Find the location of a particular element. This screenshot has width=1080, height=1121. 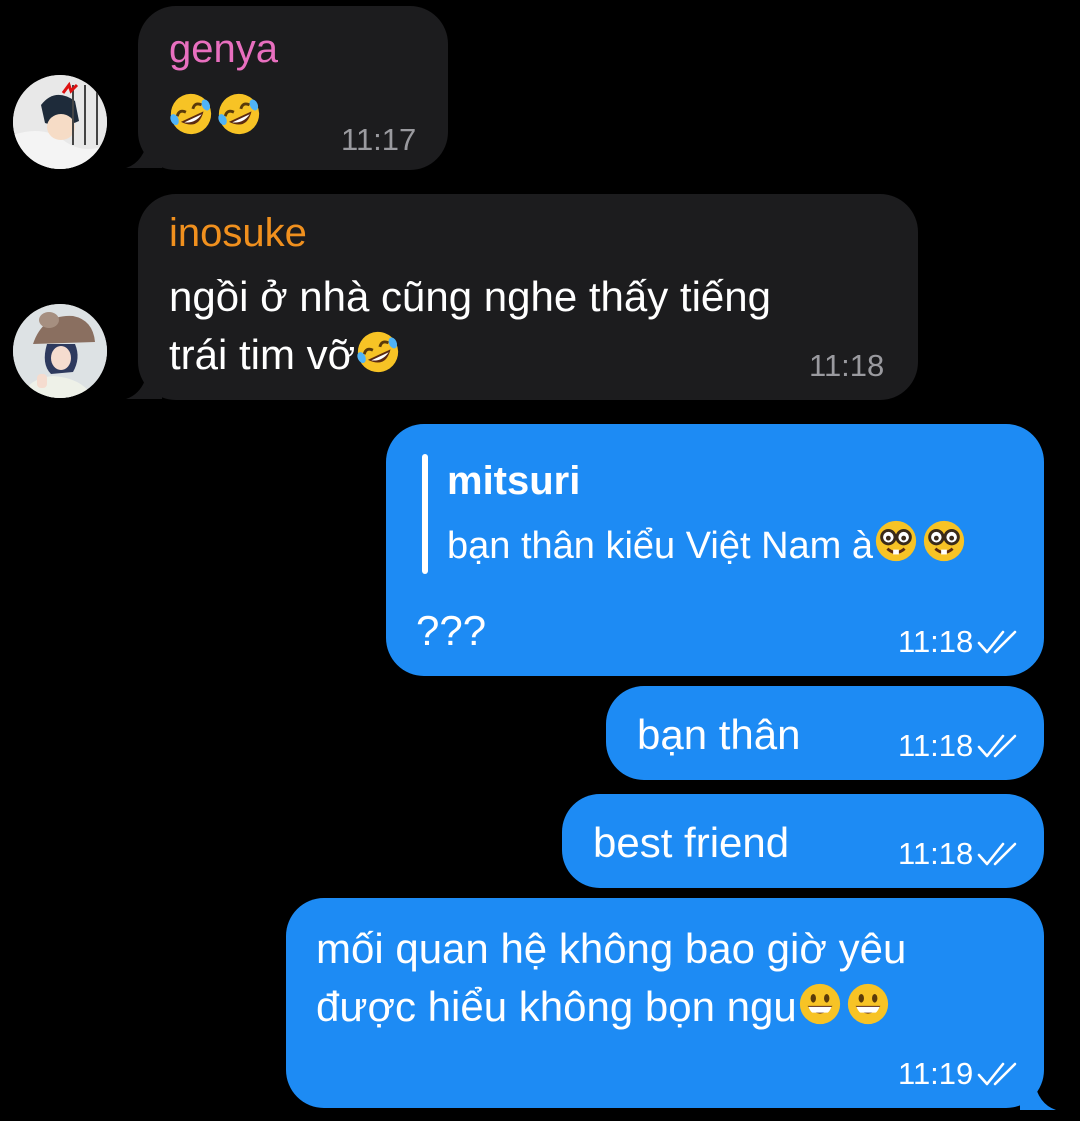

genya-avatar-image is located at coordinates (60, 122).